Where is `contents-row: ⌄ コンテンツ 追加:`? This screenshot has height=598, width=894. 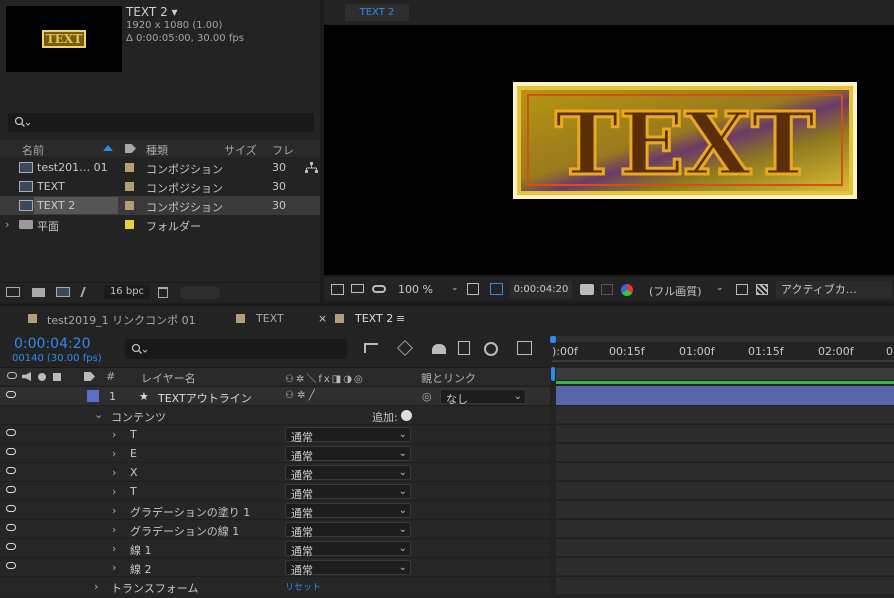
contents-row: ⌄ コンテンツ 追加: is located at coordinates (275, 414).